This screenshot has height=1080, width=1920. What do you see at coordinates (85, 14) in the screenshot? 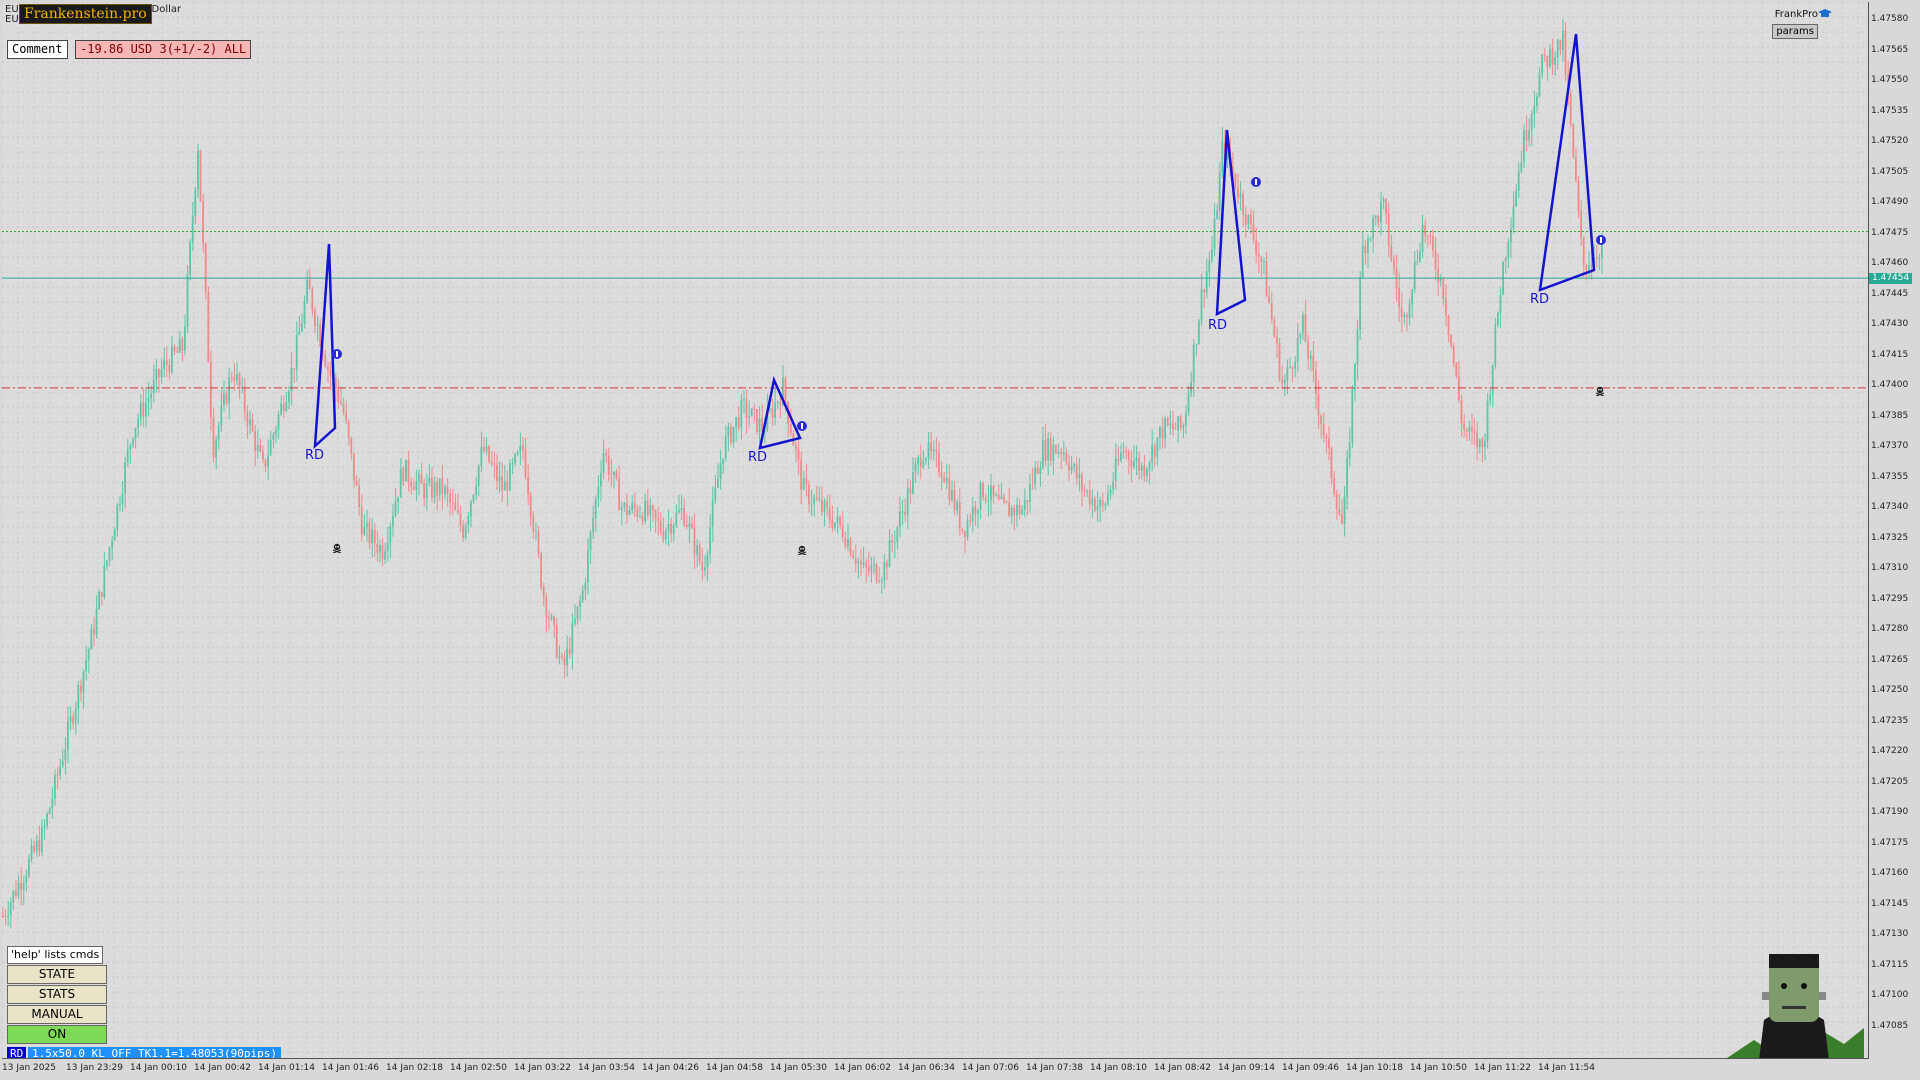
I see `brand-logo: Frankenstein.pro` at bounding box center [85, 14].